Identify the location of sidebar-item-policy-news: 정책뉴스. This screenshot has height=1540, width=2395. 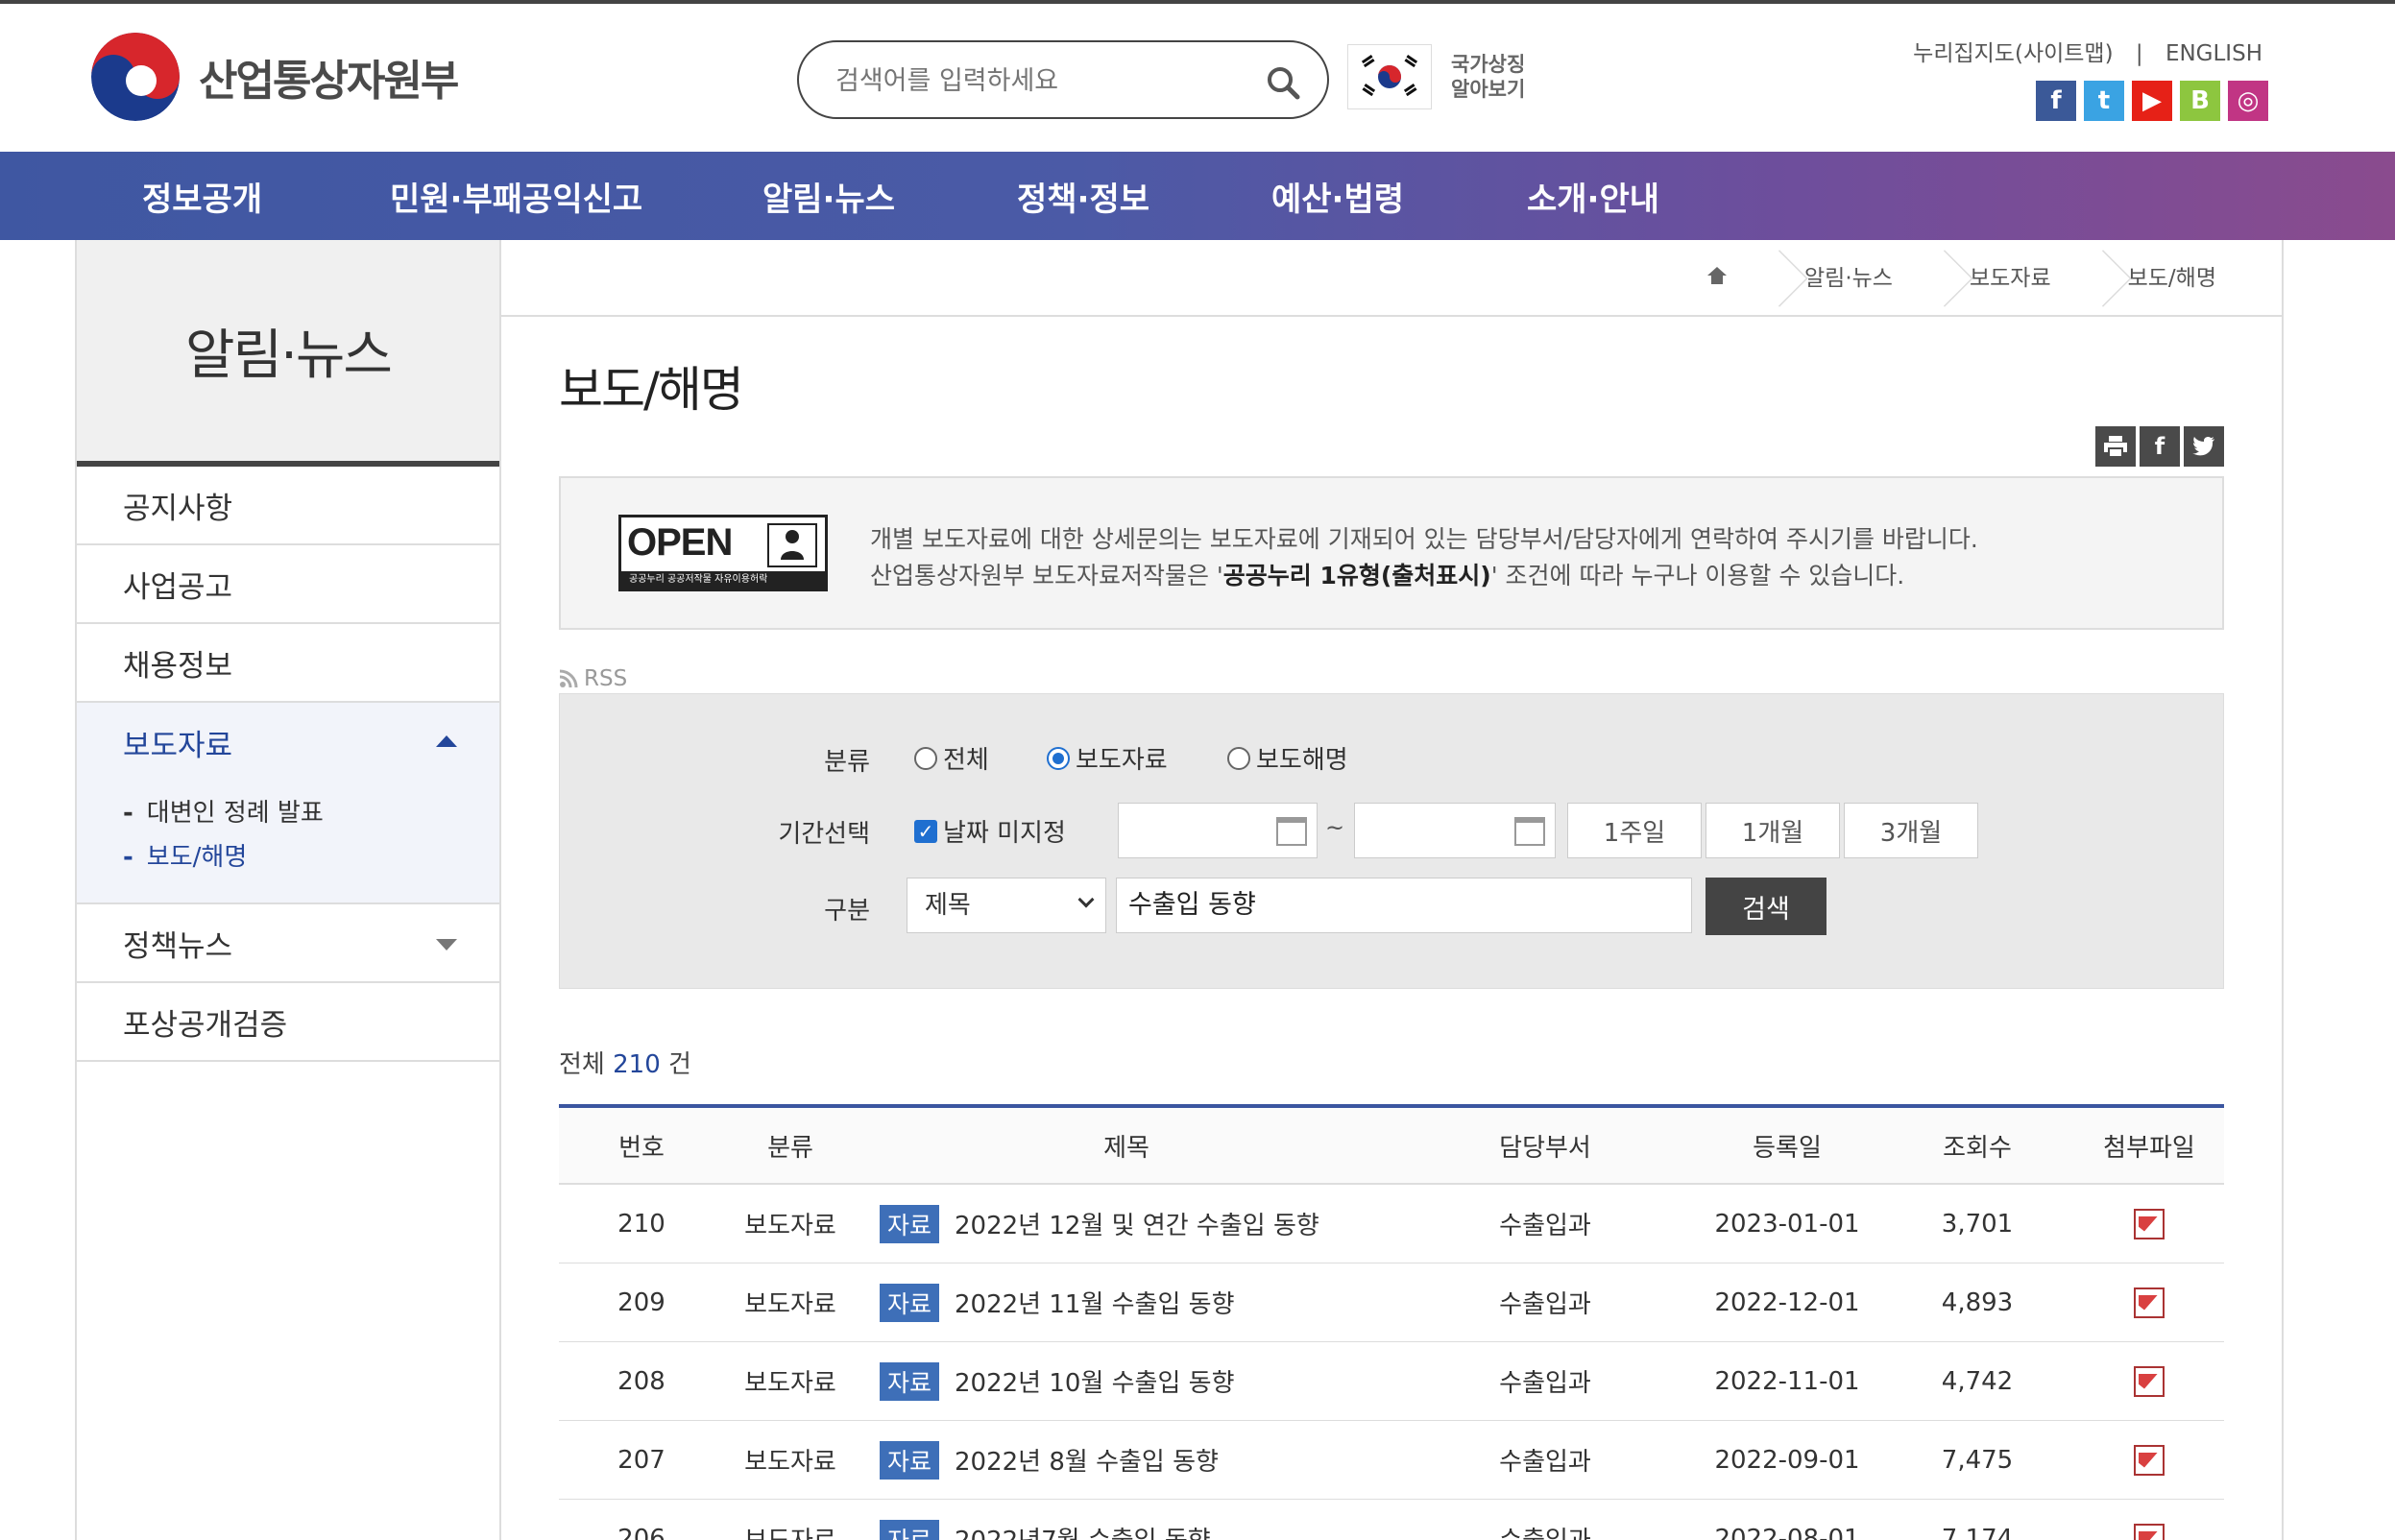
(288, 943).